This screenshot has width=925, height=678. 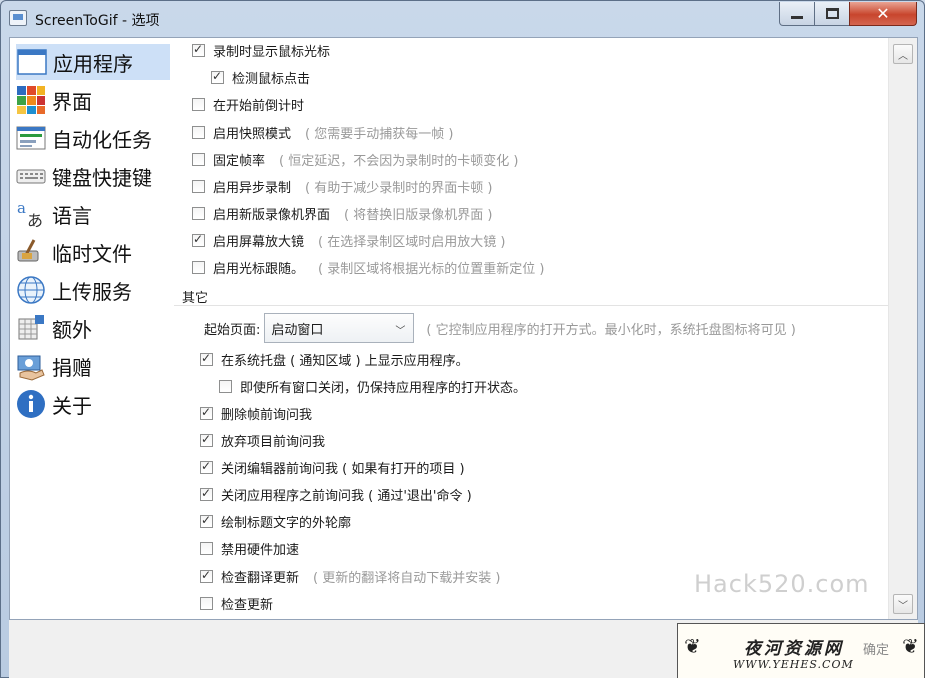 What do you see at coordinates (876, 648) in the screenshot?
I see `ok-button: 确定` at bounding box center [876, 648].